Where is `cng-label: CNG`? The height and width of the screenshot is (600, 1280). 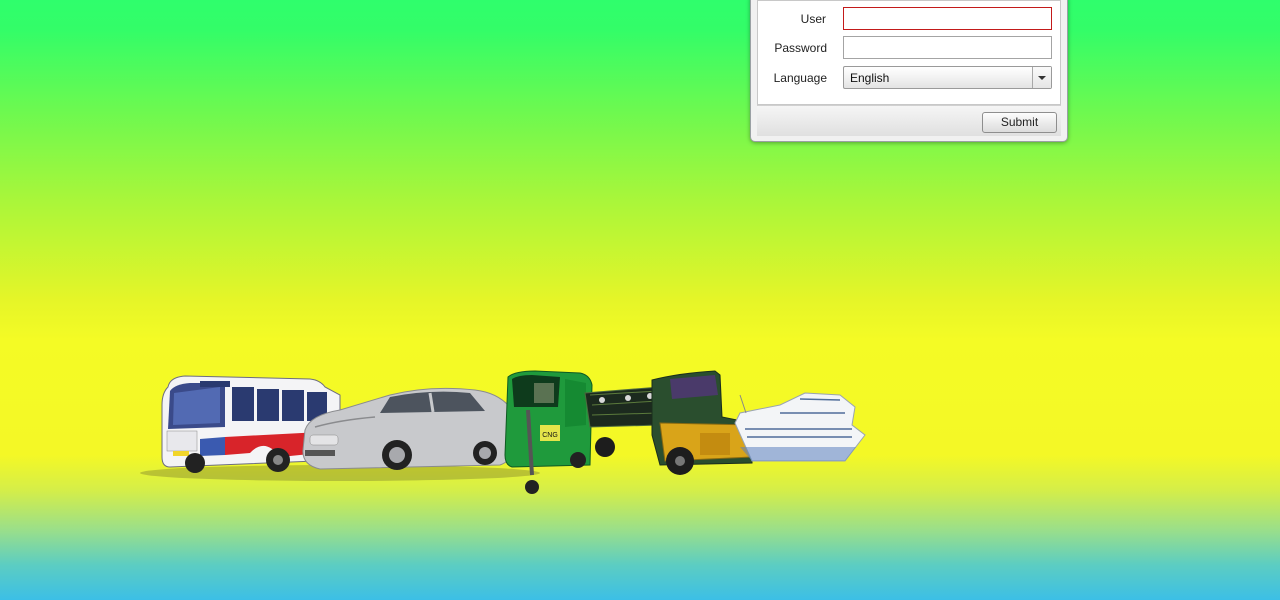
cng-label: CNG is located at coordinates (550, 435).